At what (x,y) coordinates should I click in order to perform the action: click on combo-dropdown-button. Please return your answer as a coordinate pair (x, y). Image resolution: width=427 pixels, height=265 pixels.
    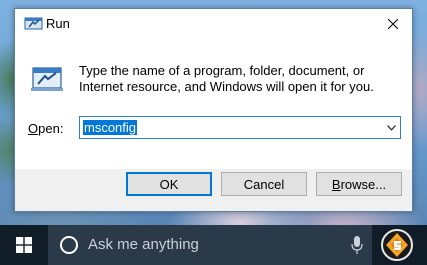
    Looking at the image, I should click on (391, 127).